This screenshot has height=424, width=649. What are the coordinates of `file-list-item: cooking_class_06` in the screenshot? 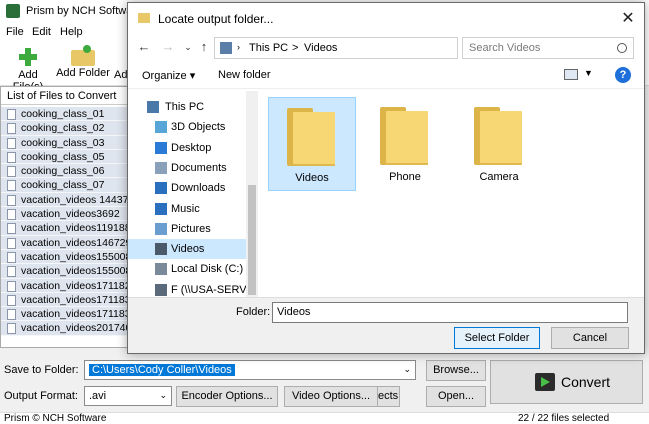 It's located at (64, 171).